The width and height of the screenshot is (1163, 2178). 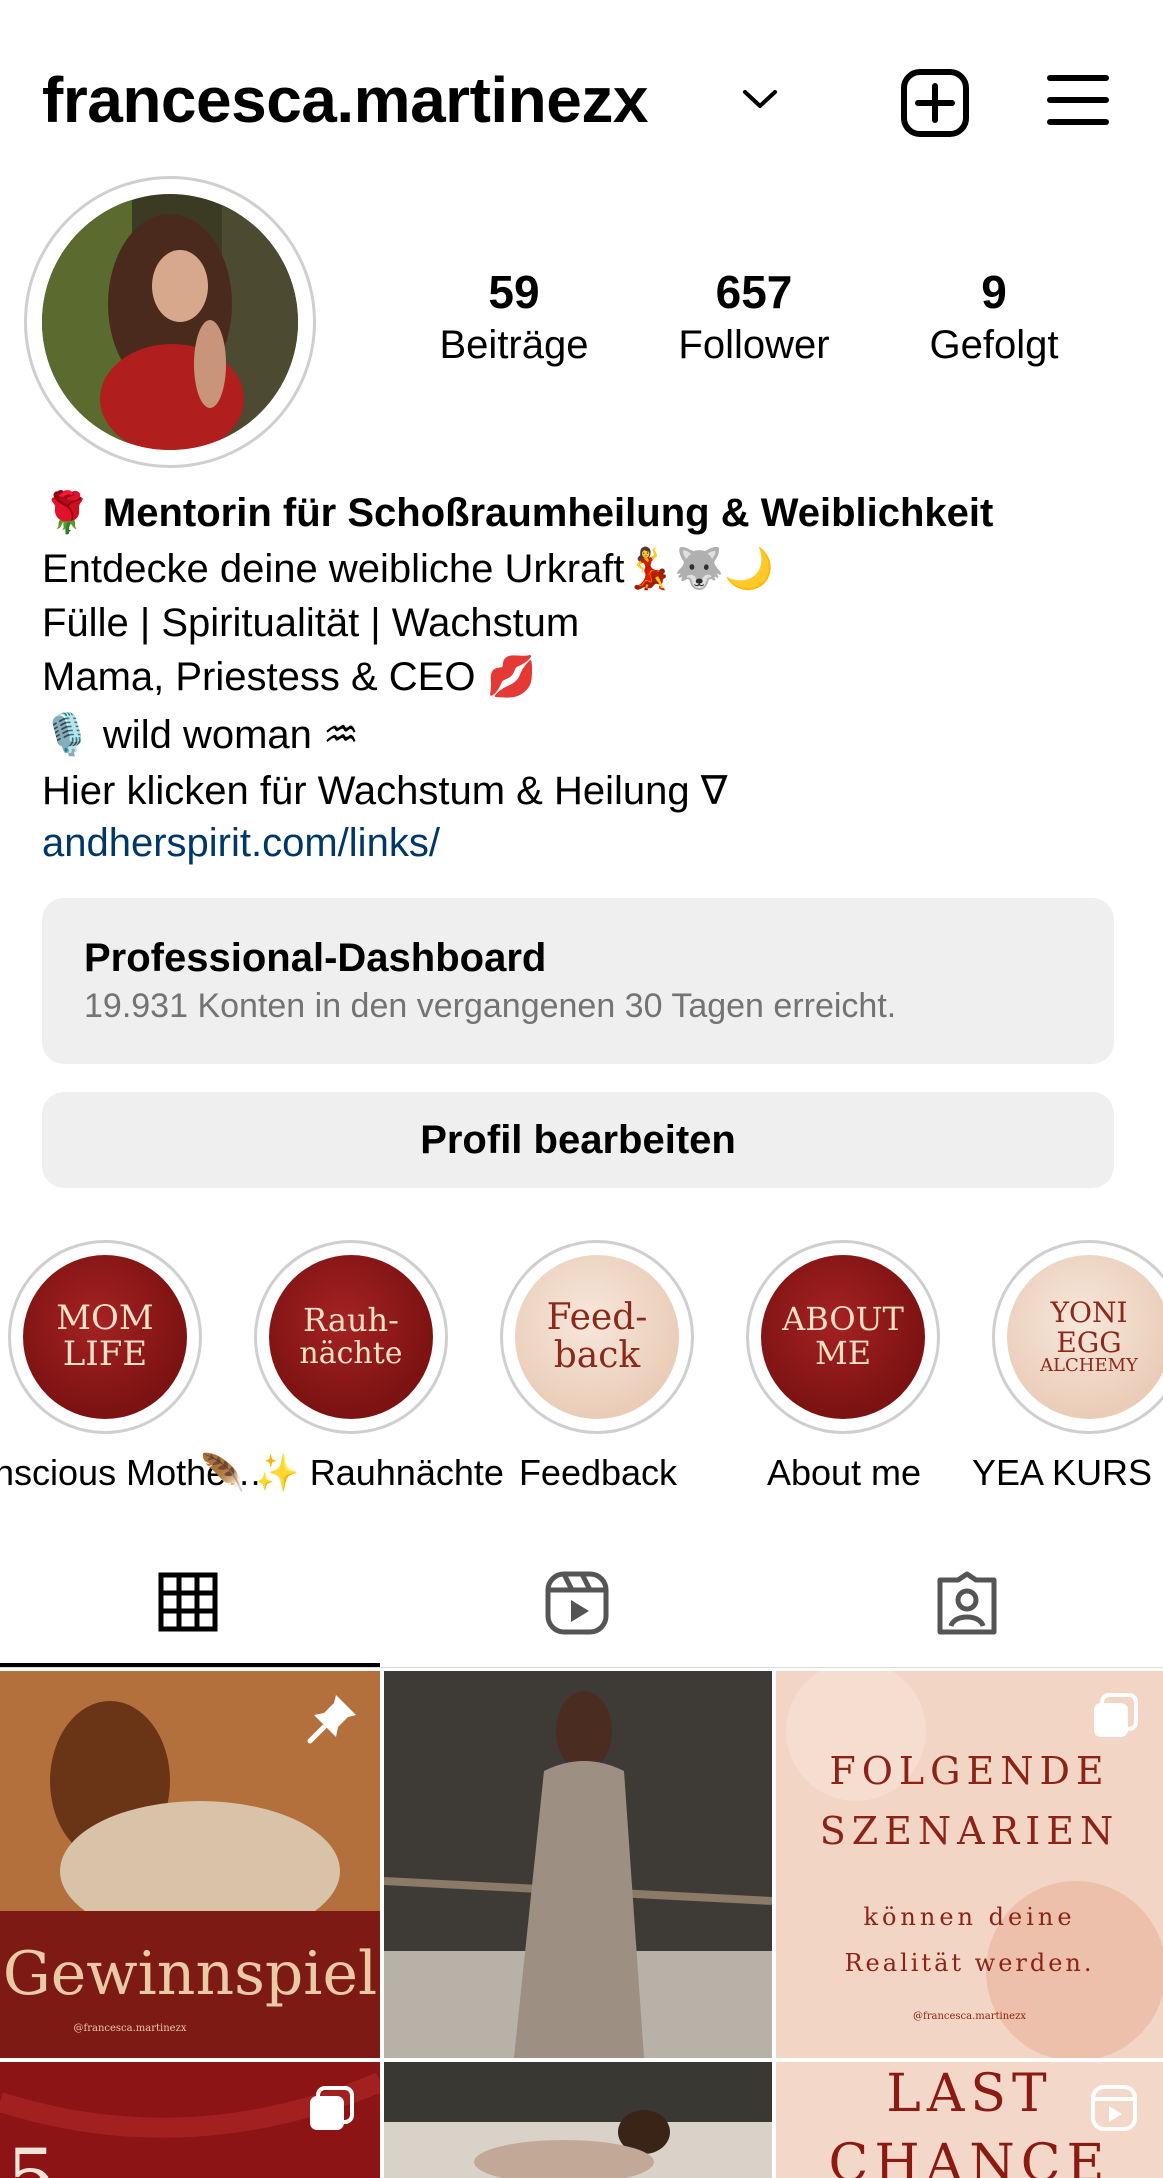 I want to click on tagged-icon, so click(x=967, y=1603).